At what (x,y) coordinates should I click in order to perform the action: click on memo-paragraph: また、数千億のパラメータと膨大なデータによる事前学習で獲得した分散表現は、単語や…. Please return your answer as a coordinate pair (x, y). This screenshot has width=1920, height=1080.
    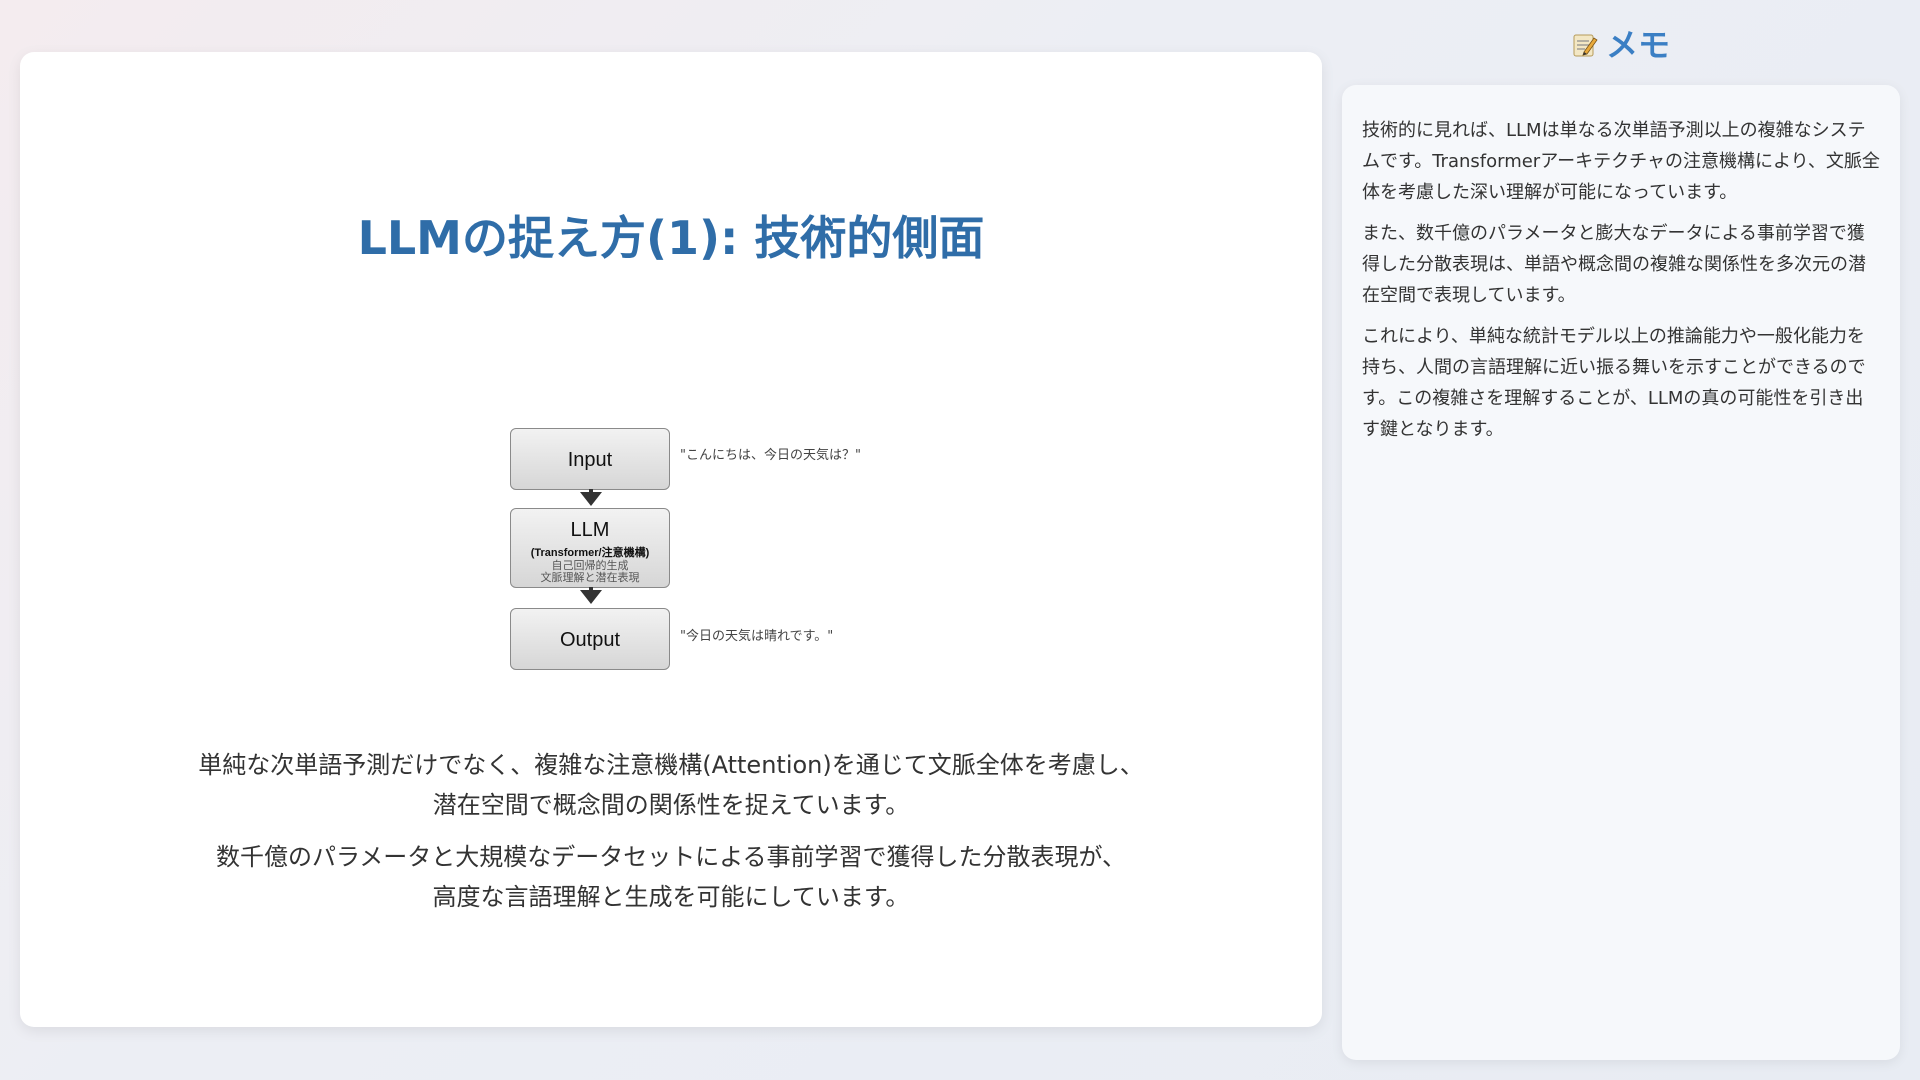
    Looking at the image, I should click on (1614, 264).